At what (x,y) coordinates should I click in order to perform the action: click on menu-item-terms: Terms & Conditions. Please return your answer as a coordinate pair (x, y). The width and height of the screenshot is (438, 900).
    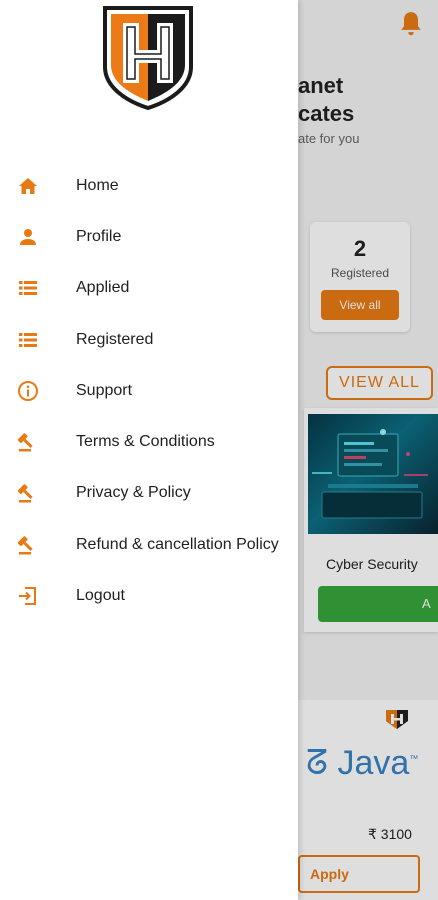
    Looking at the image, I should click on (149, 441).